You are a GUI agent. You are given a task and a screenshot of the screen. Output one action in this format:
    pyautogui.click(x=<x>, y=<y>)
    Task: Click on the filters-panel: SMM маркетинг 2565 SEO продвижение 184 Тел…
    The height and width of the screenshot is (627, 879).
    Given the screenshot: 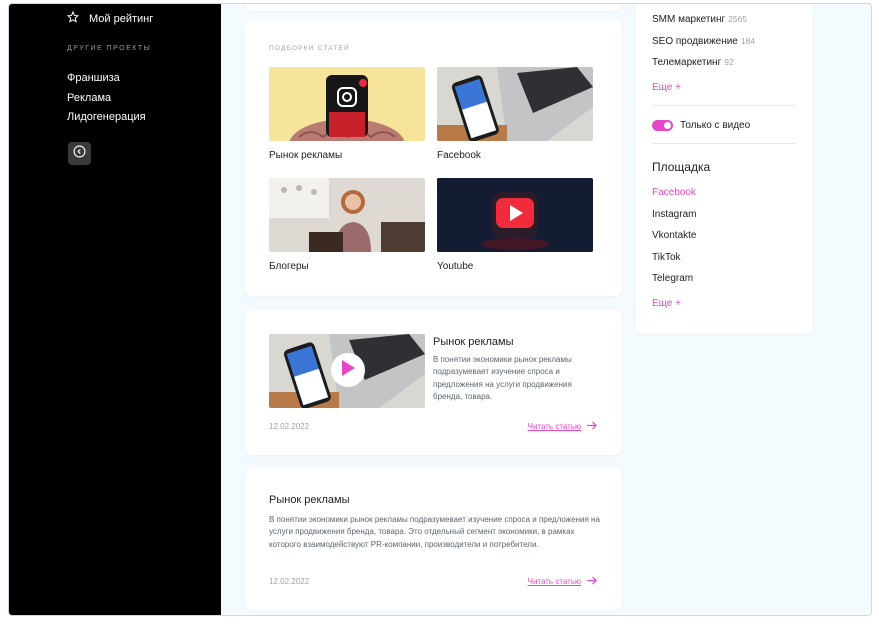 What is the action you would take?
    pyautogui.click(x=724, y=169)
    